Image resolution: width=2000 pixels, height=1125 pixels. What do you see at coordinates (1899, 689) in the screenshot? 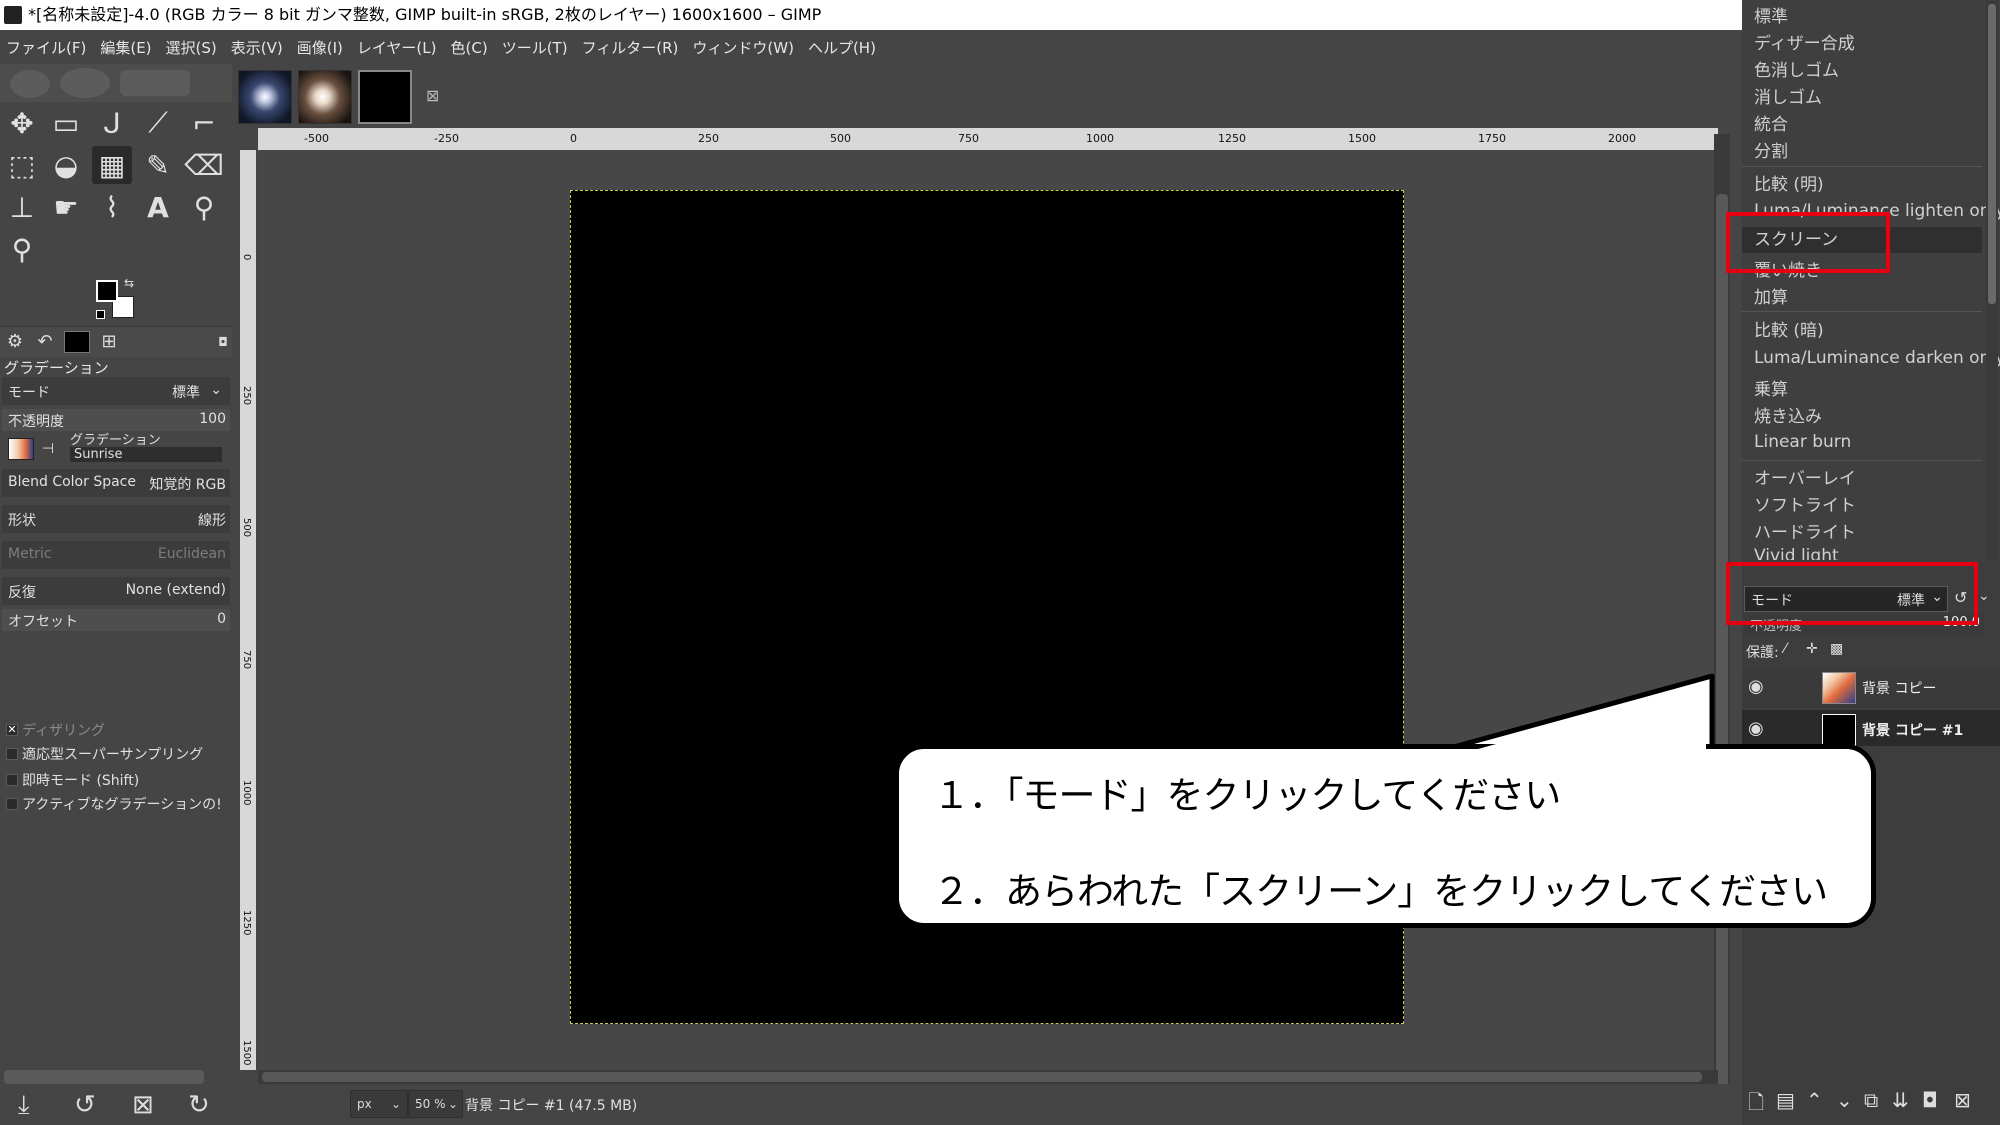
I see `layer-name: 背景 コピー` at bounding box center [1899, 689].